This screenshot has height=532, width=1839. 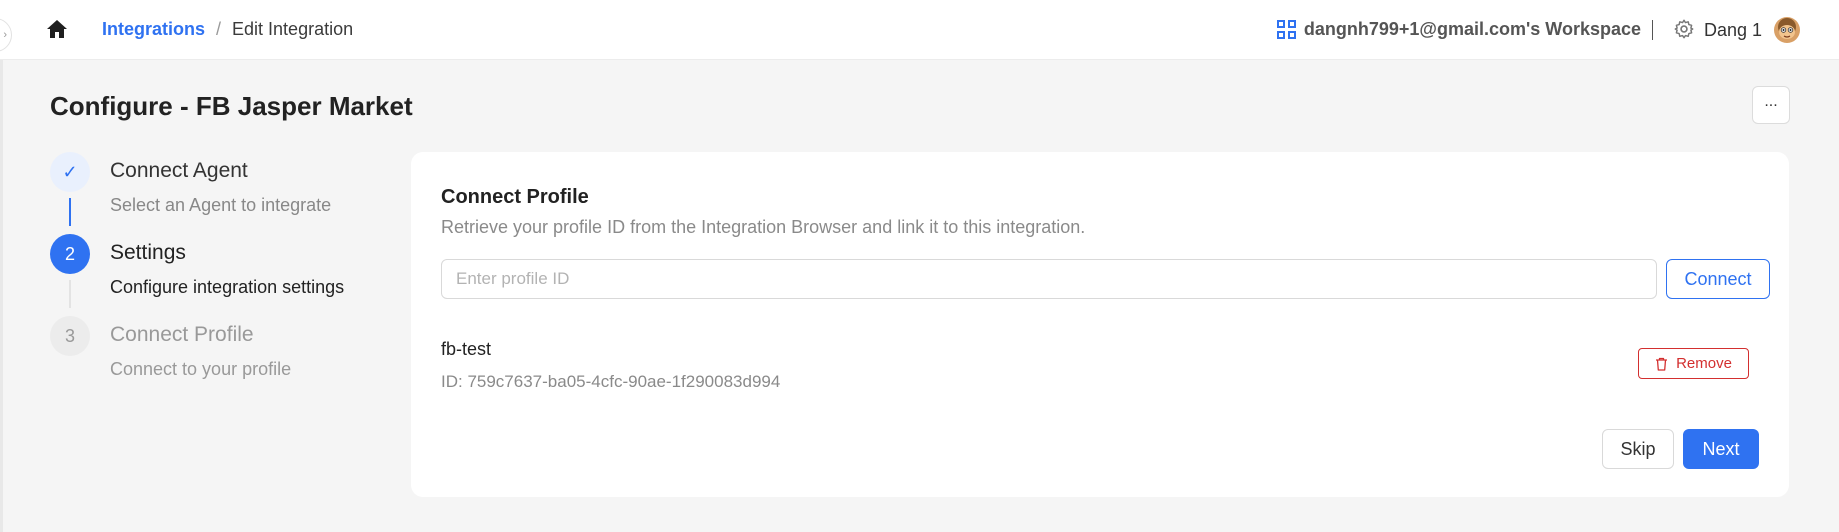 I want to click on check-icon: ✓, so click(x=70, y=172).